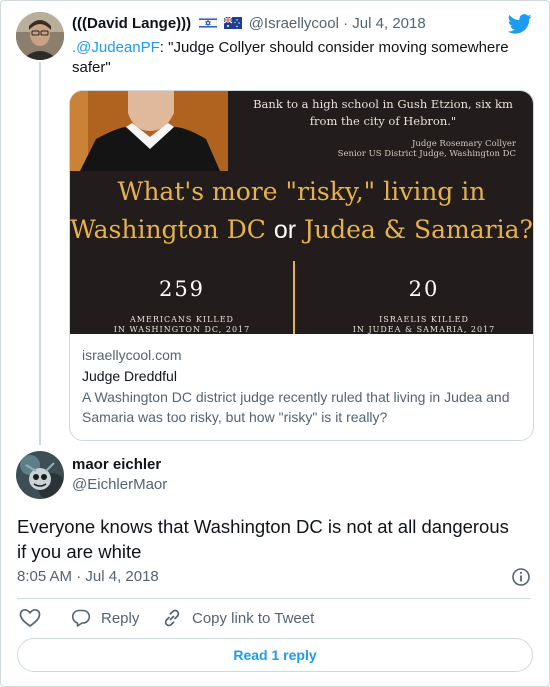 This screenshot has height=687, width=550. Describe the element at coordinates (294, 297) in the screenshot. I see `stats-divider` at that location.